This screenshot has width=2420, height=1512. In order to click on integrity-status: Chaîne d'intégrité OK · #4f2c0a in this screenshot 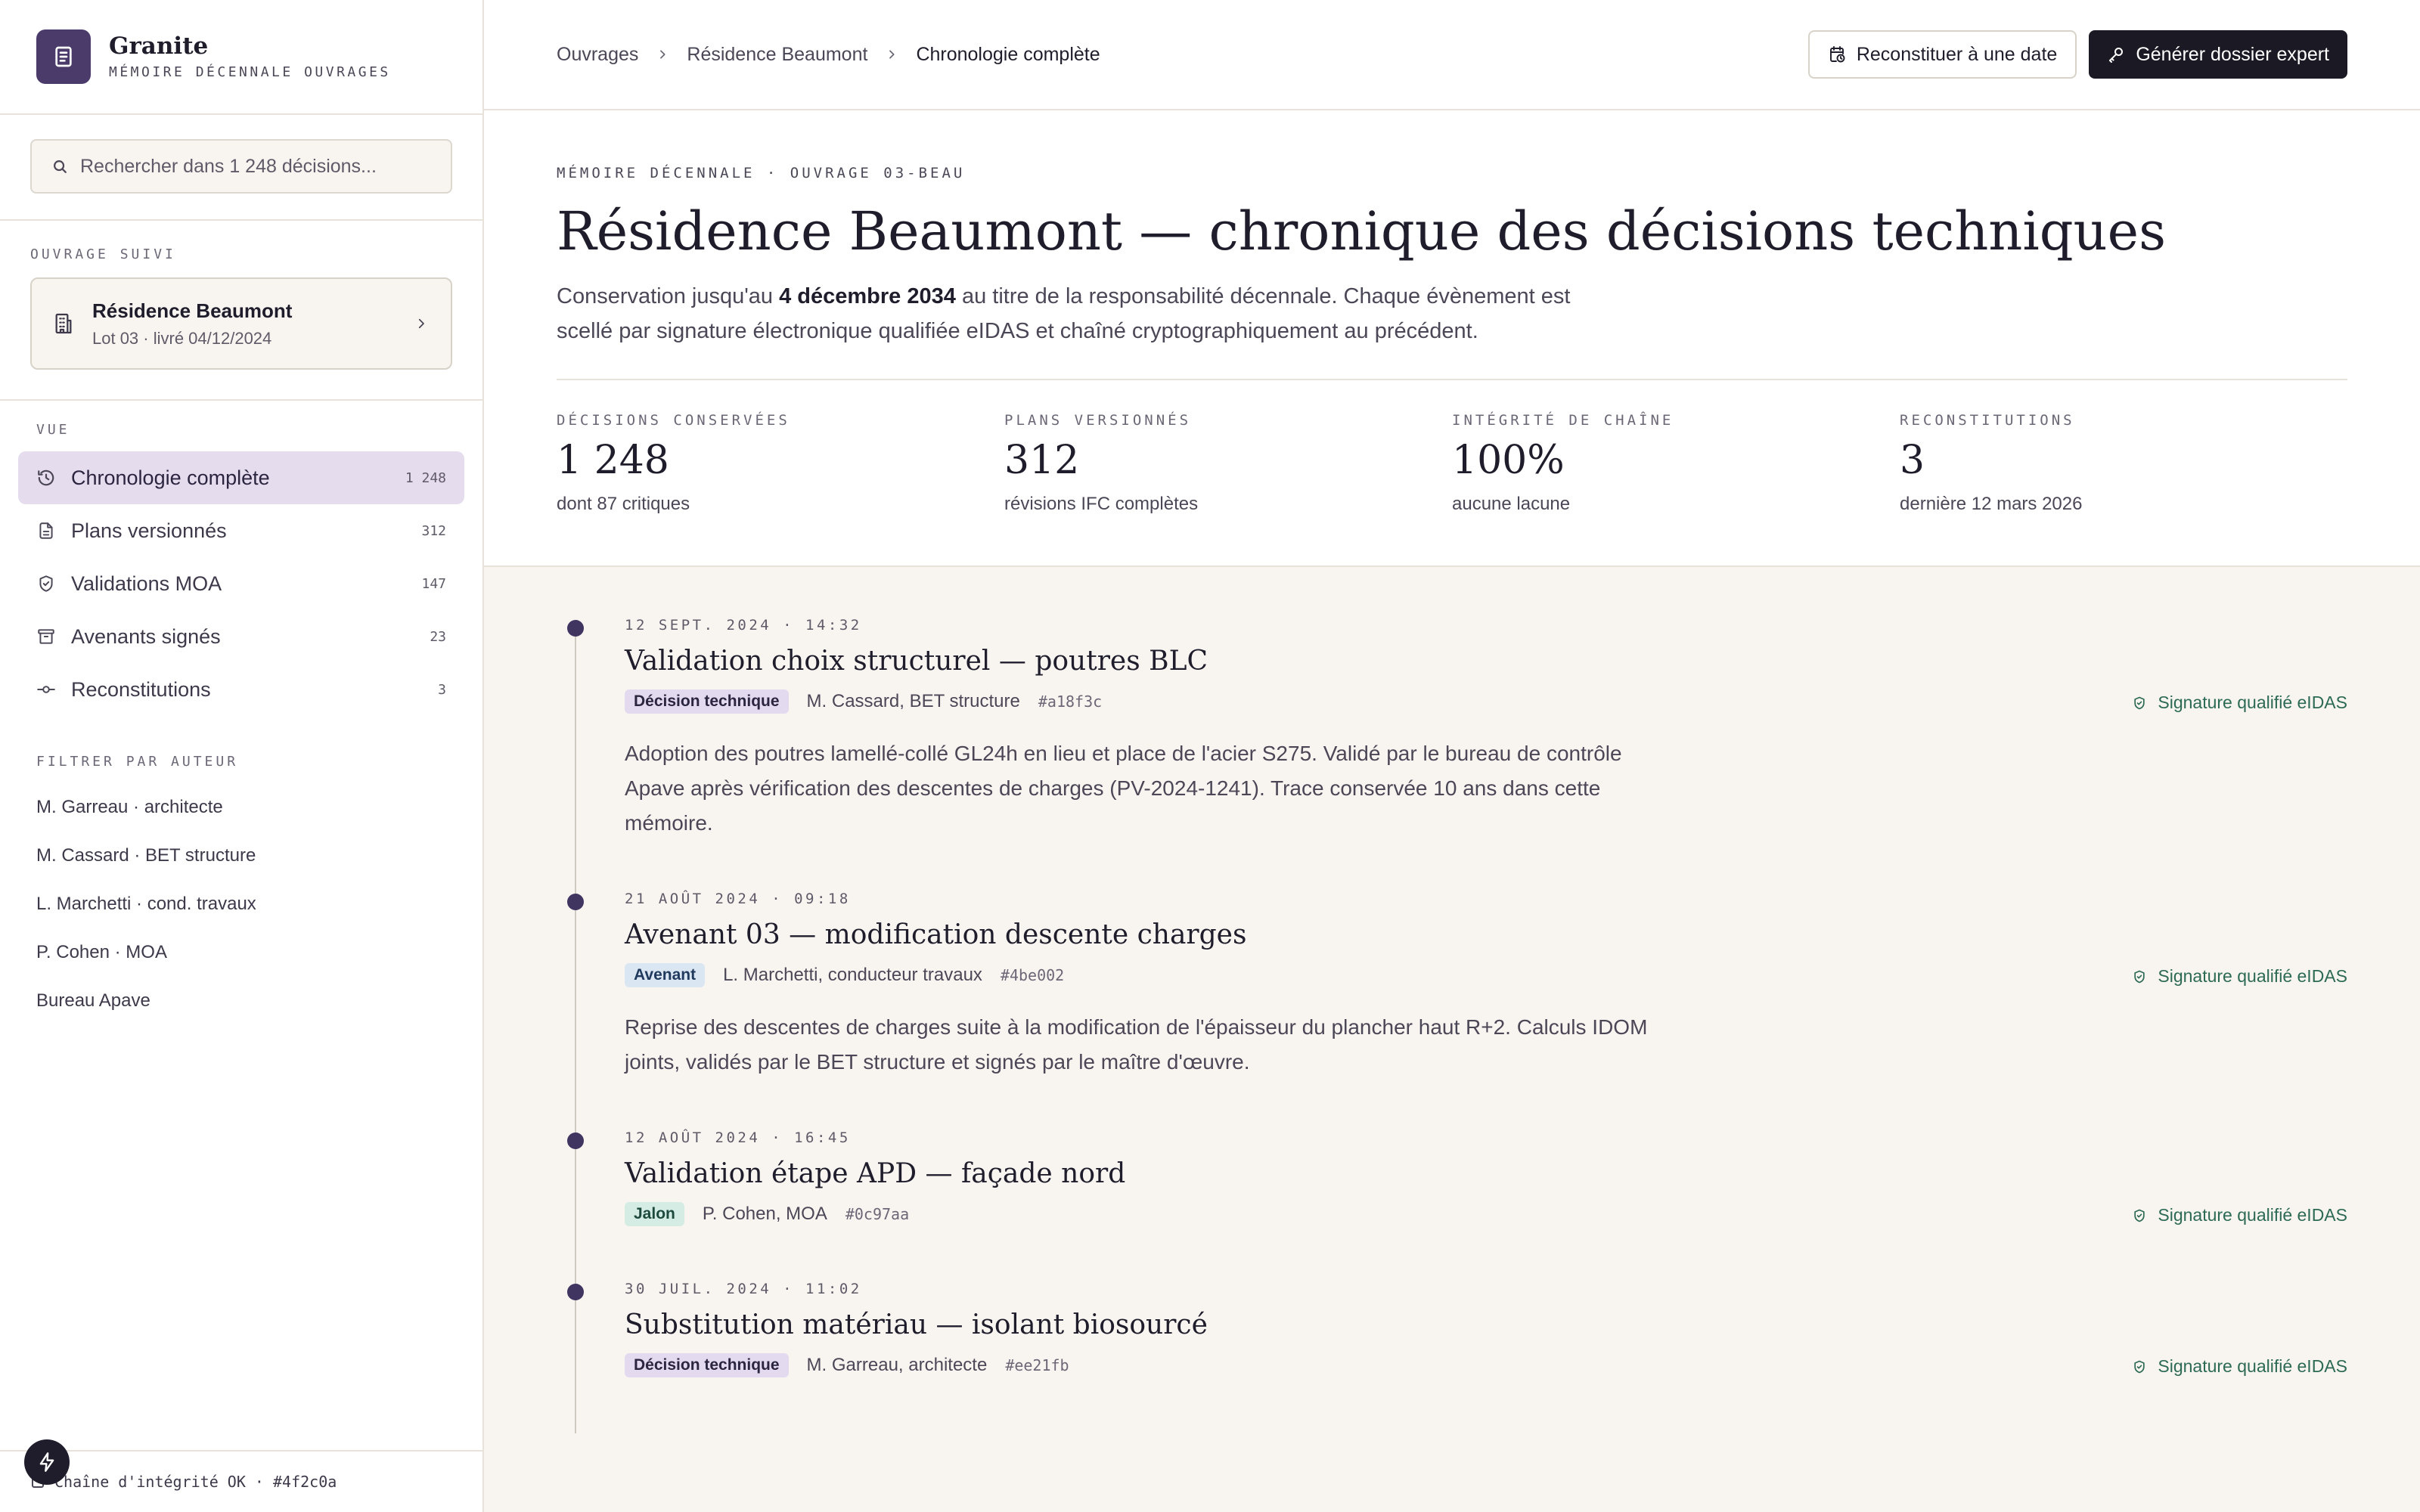, I will do `click(195, 1482)`.